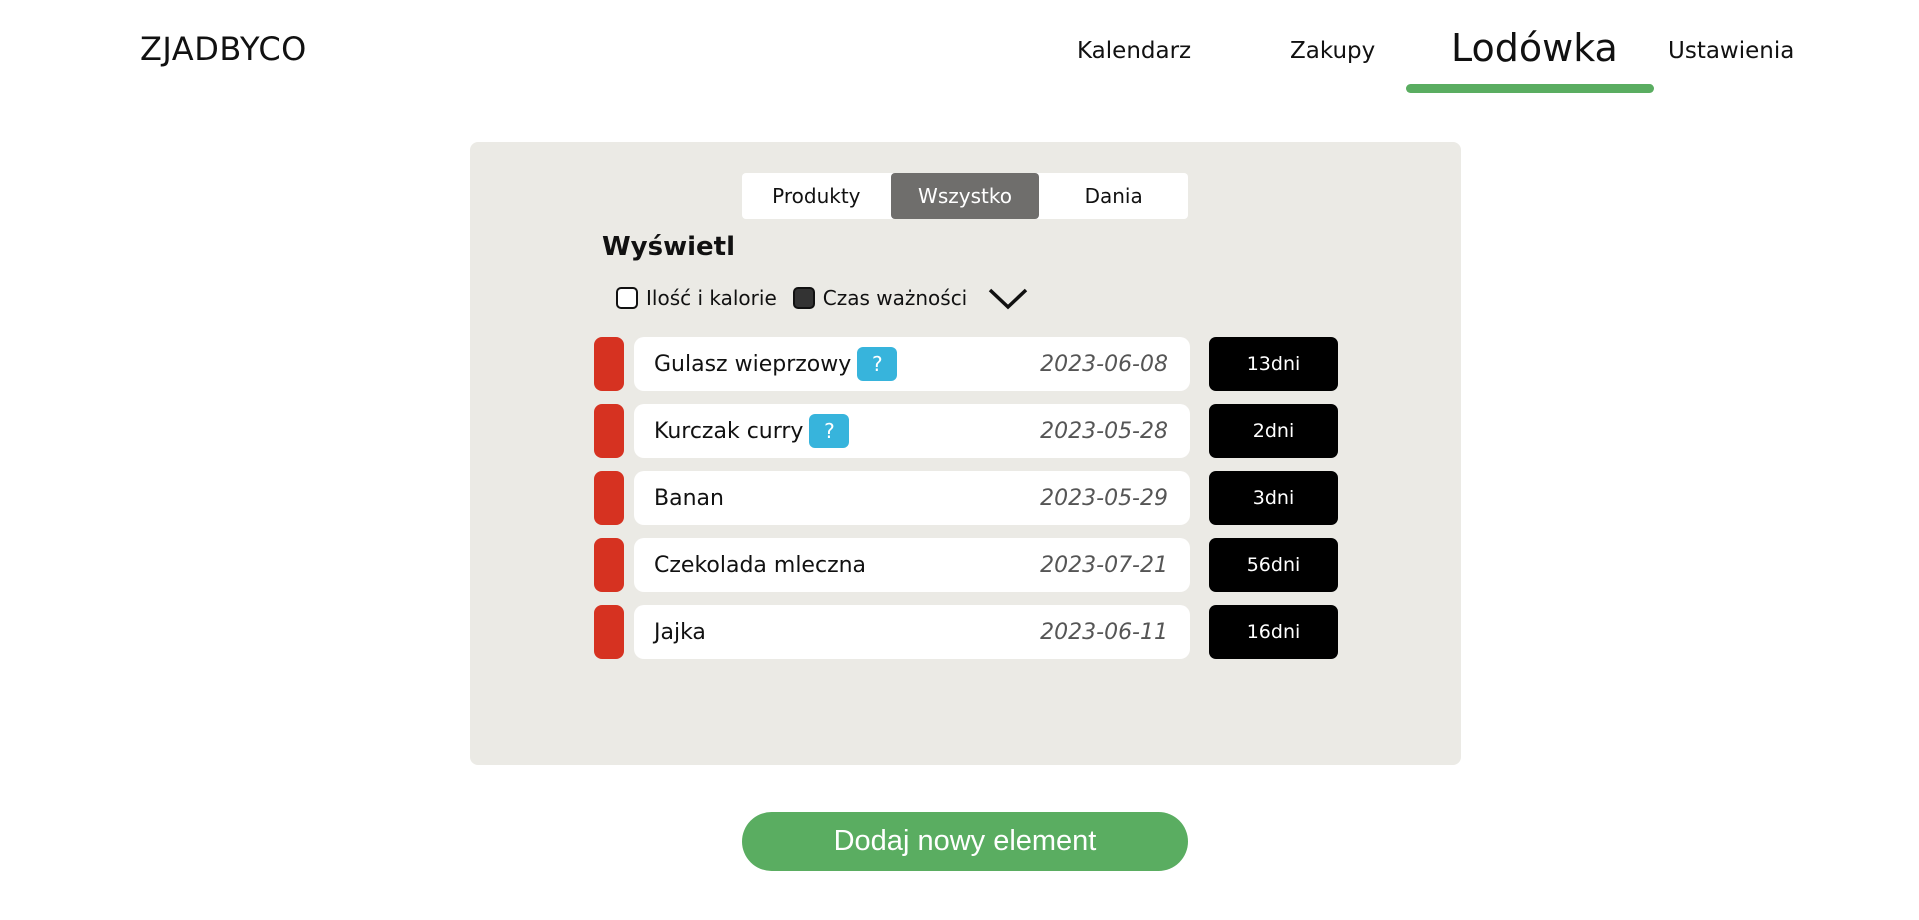 The height and width of the screenshot is (920, 1919). What do you see at coordinates (1104, 565) in the screenshot?
I see `item-date: 2023-07-21` at bounding box center [1104, 565].